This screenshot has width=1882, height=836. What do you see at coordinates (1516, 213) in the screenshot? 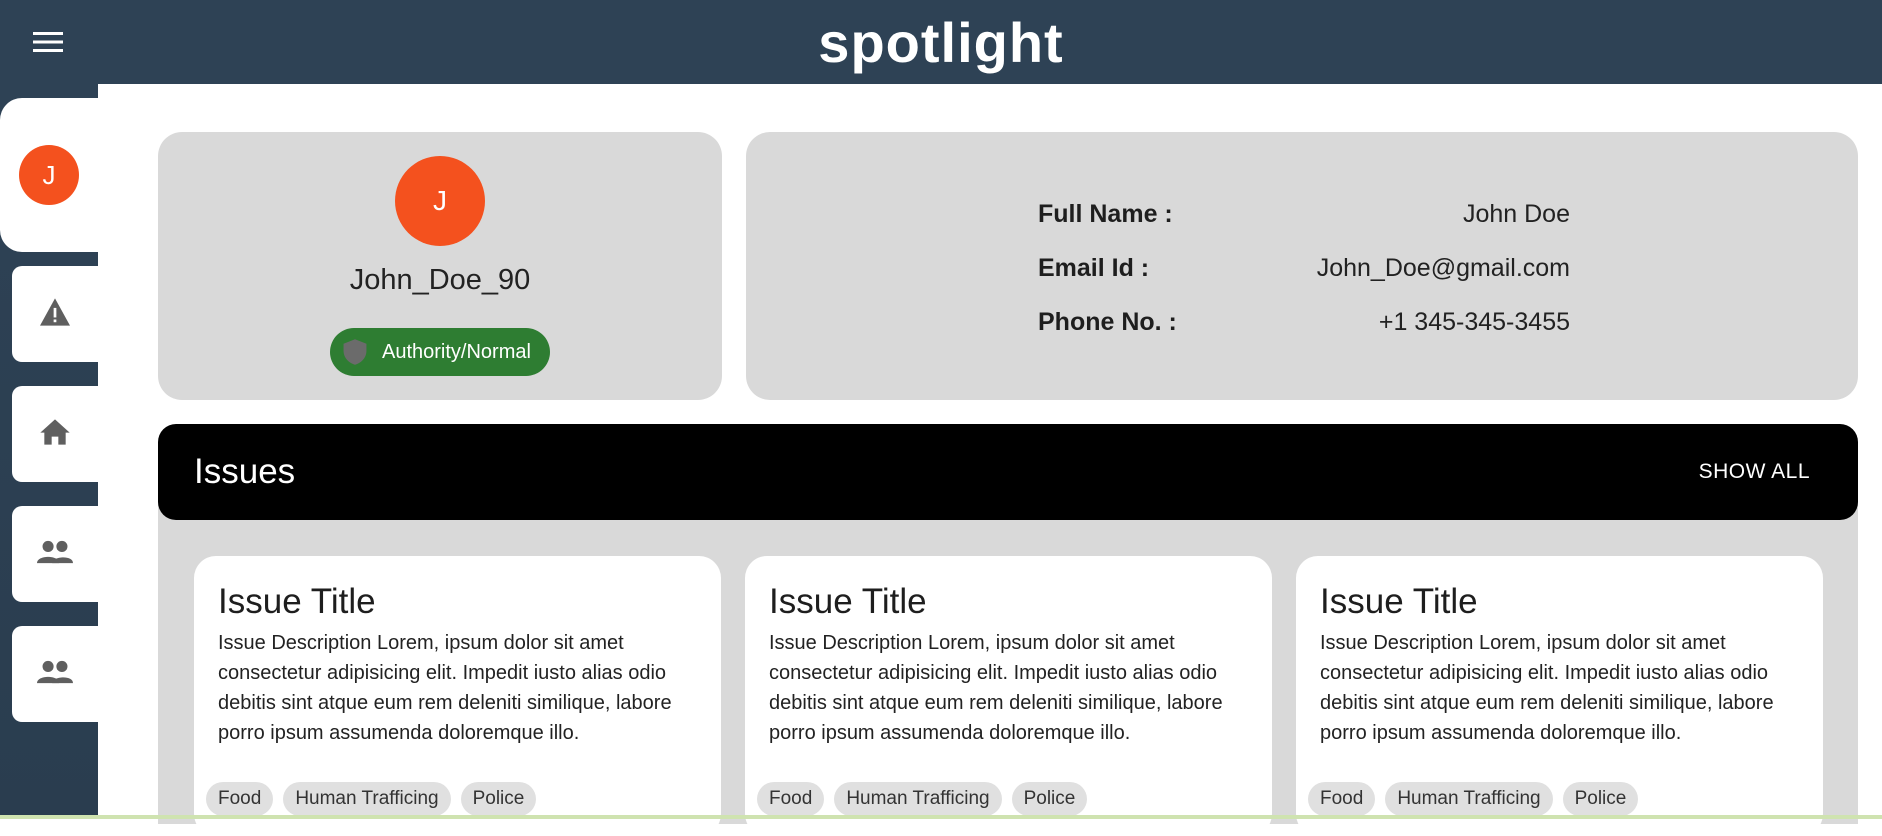
I see `full-name-value: John Doe` at bounding box center [1516, 213].